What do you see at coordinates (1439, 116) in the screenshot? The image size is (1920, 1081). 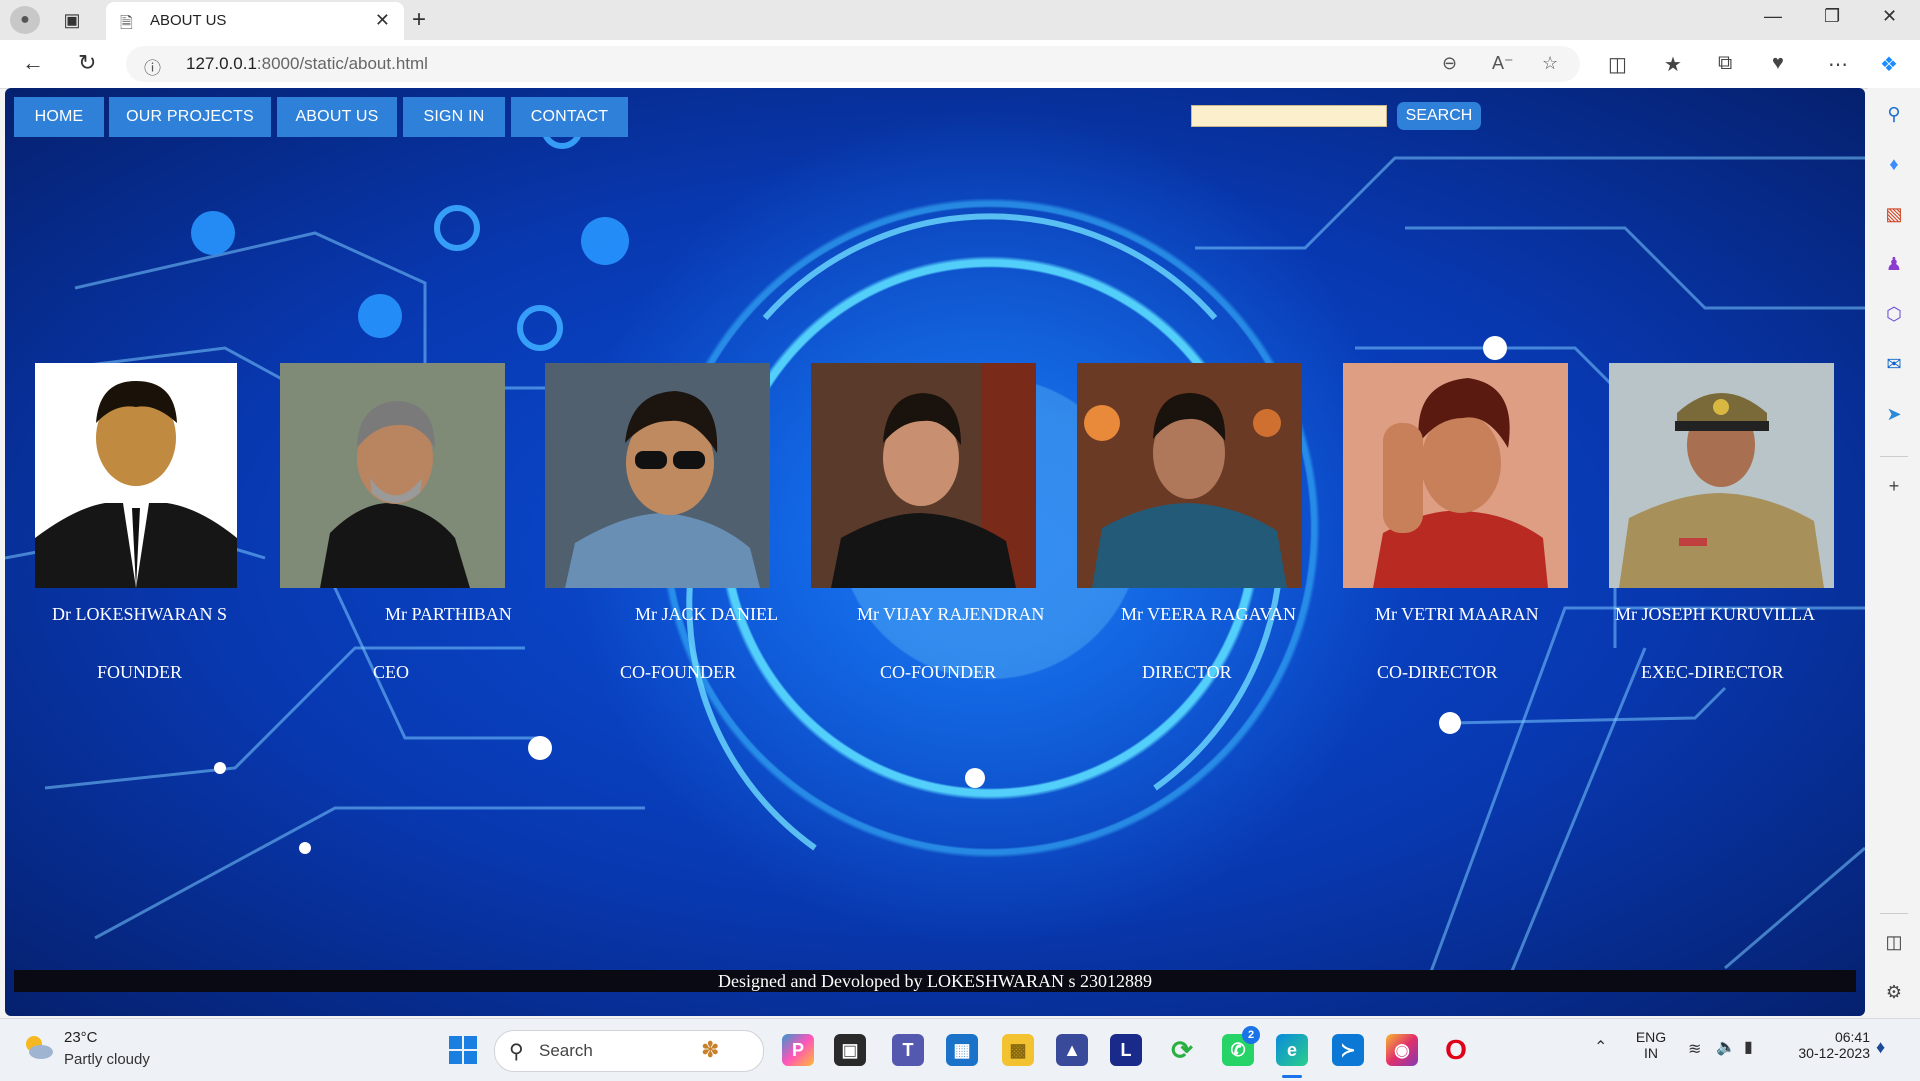 I see `search-button: SEARCH` at bounding box center [1439, 116].